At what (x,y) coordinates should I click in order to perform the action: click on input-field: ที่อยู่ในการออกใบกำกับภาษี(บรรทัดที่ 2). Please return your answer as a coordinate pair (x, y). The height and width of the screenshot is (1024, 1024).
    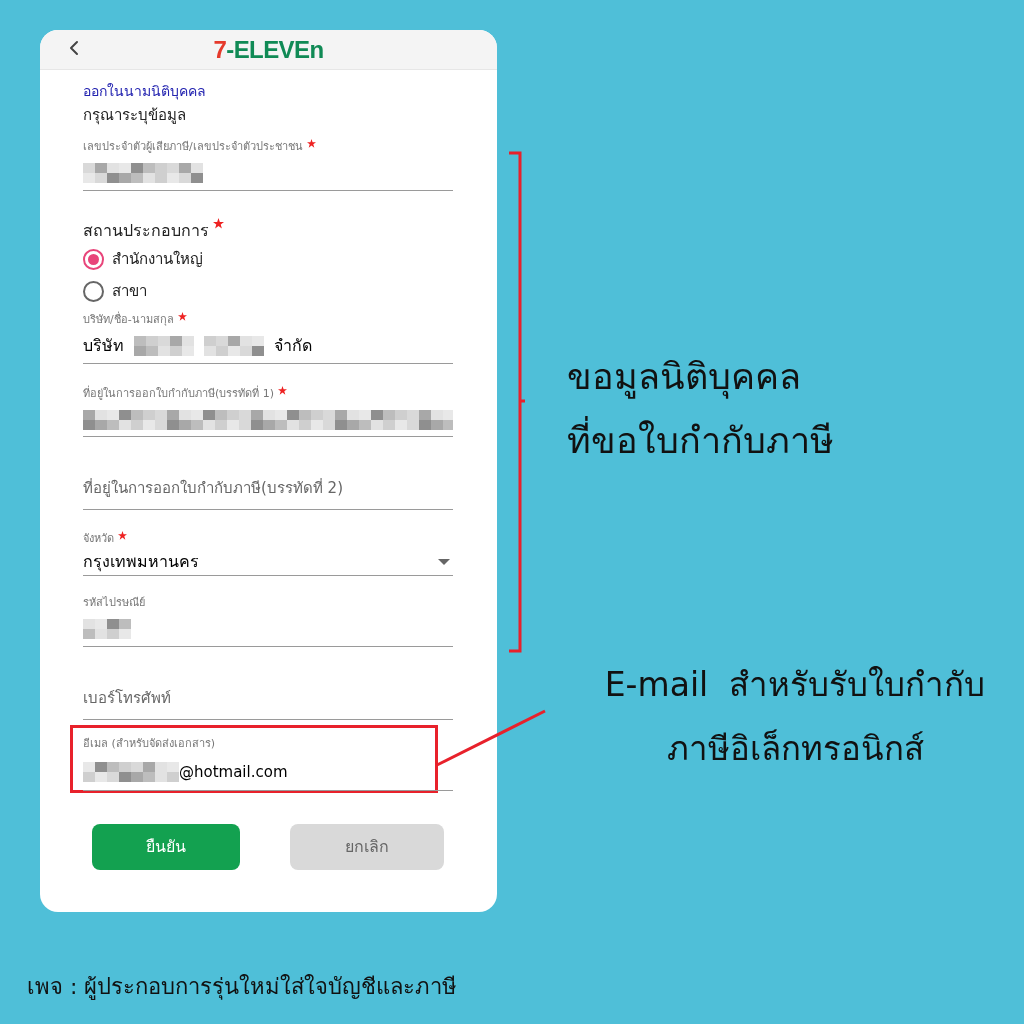
    Looking at the image, I should click on (268, 493).